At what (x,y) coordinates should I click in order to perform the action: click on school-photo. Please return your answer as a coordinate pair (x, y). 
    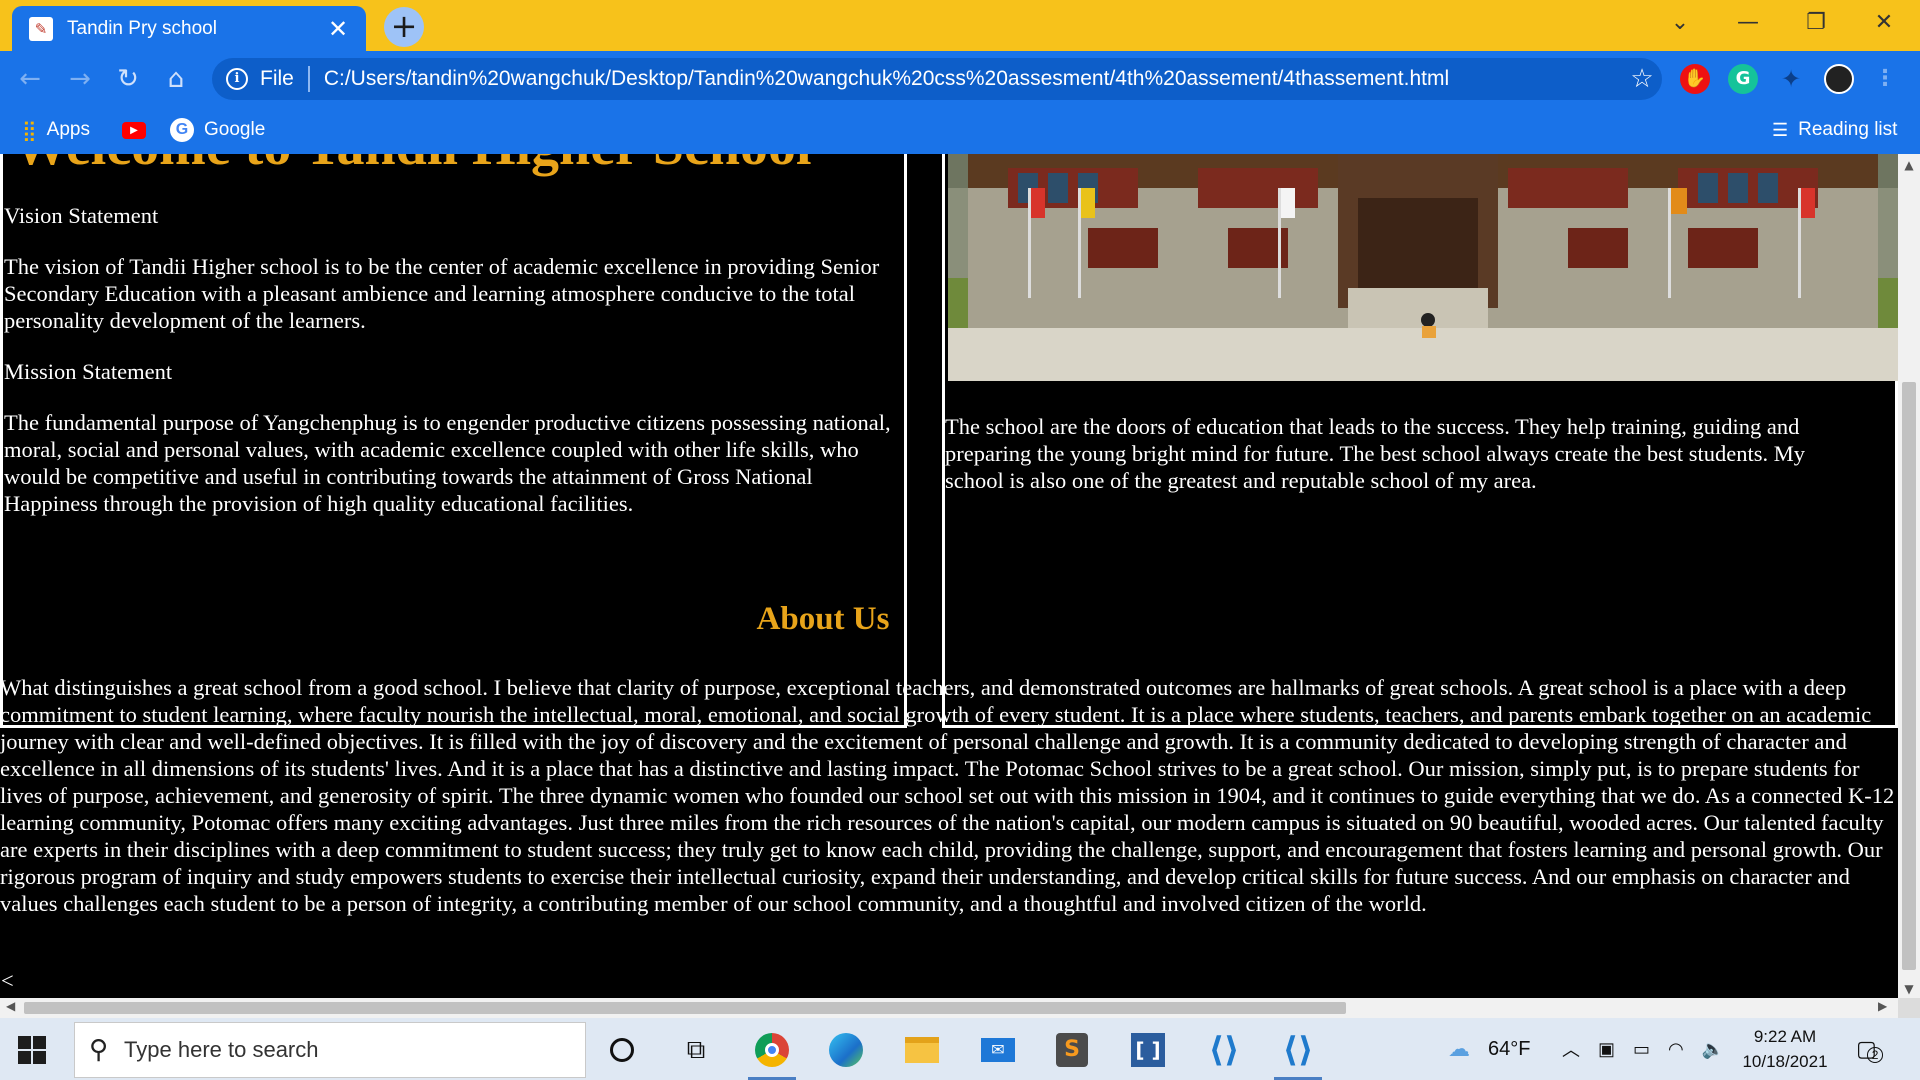
    Looking at the image, I should click on (1423, 267).